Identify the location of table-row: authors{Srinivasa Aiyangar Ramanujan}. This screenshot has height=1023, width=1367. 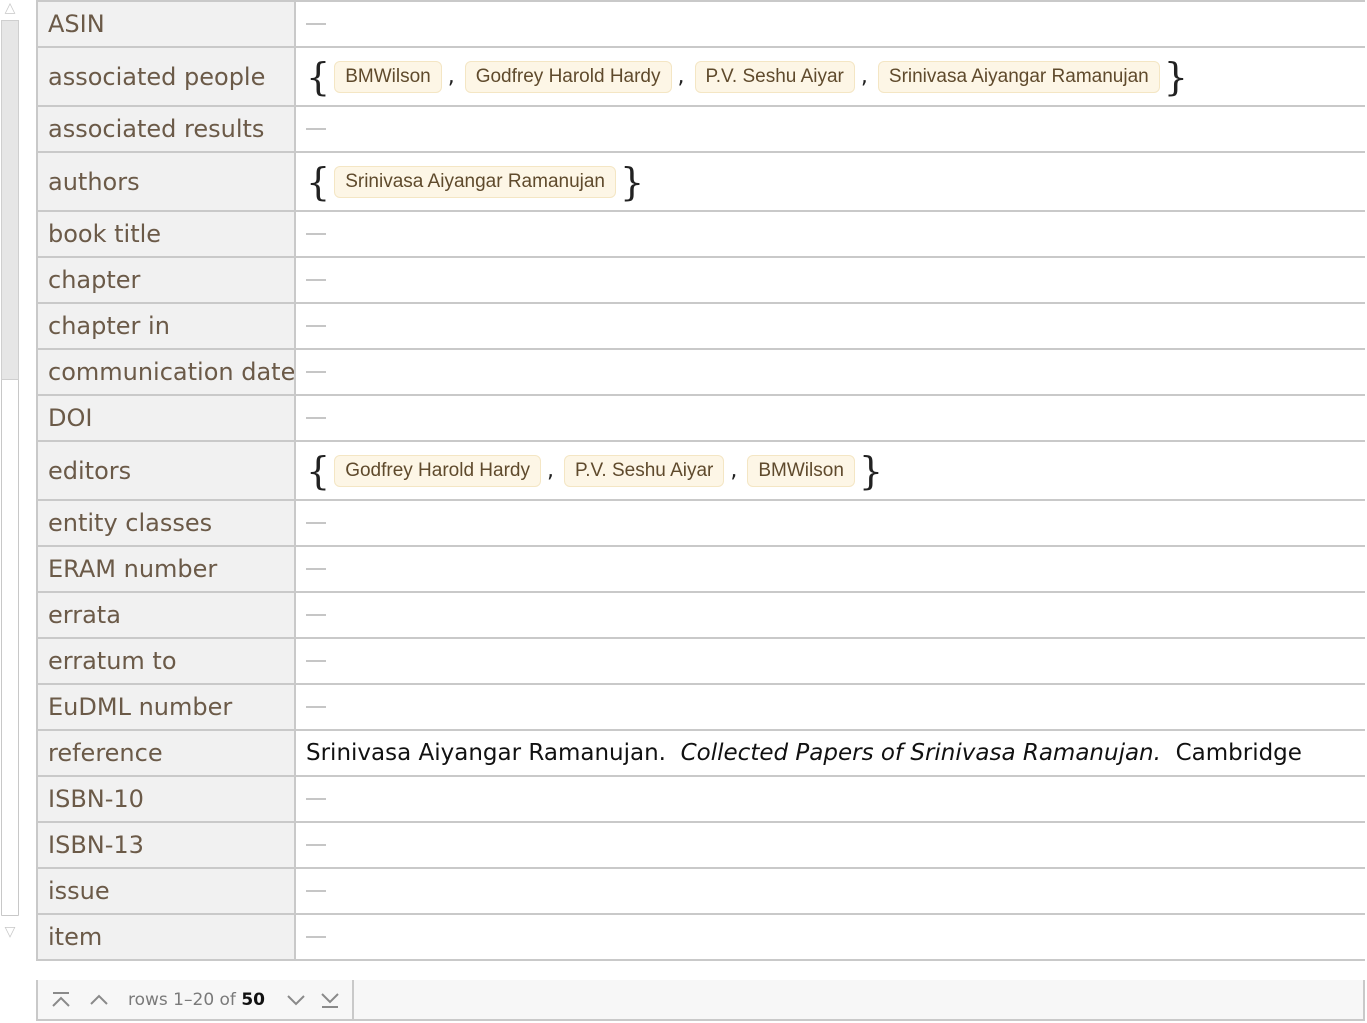
(701, 182).